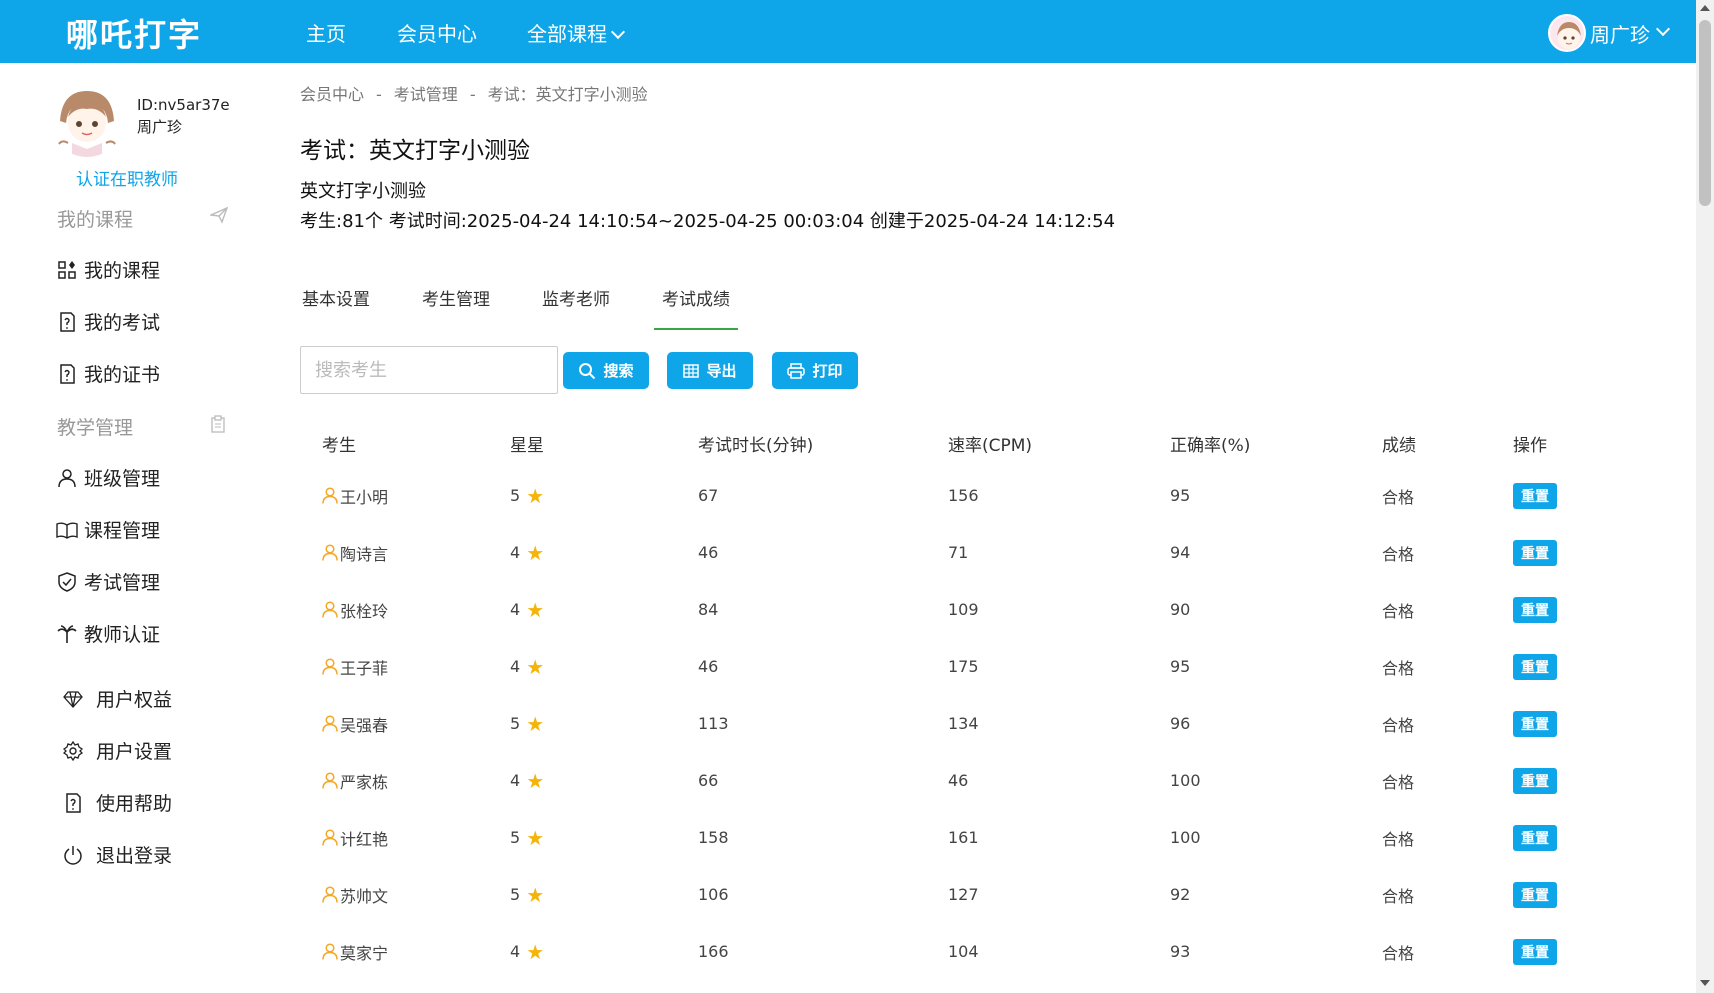 The image size is (1714, 993). I want to click on header-actions: 操作, so click(1530, 445).